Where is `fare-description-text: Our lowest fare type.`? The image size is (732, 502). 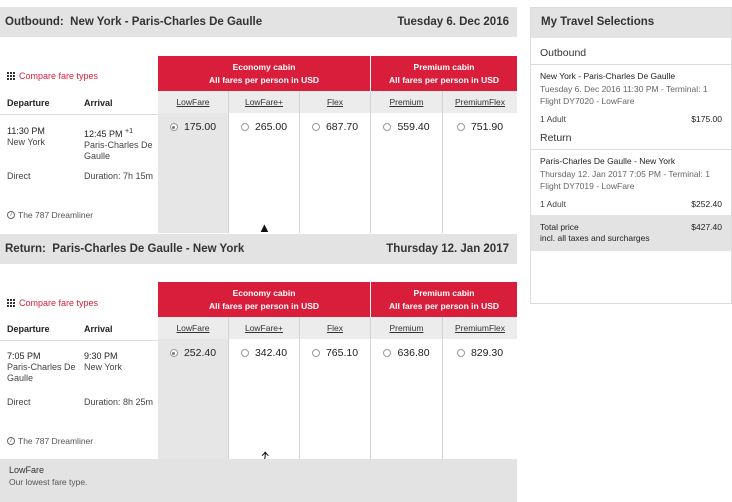
fare-description-text: Our lowest fare type. is located at coordinates (48, 482).